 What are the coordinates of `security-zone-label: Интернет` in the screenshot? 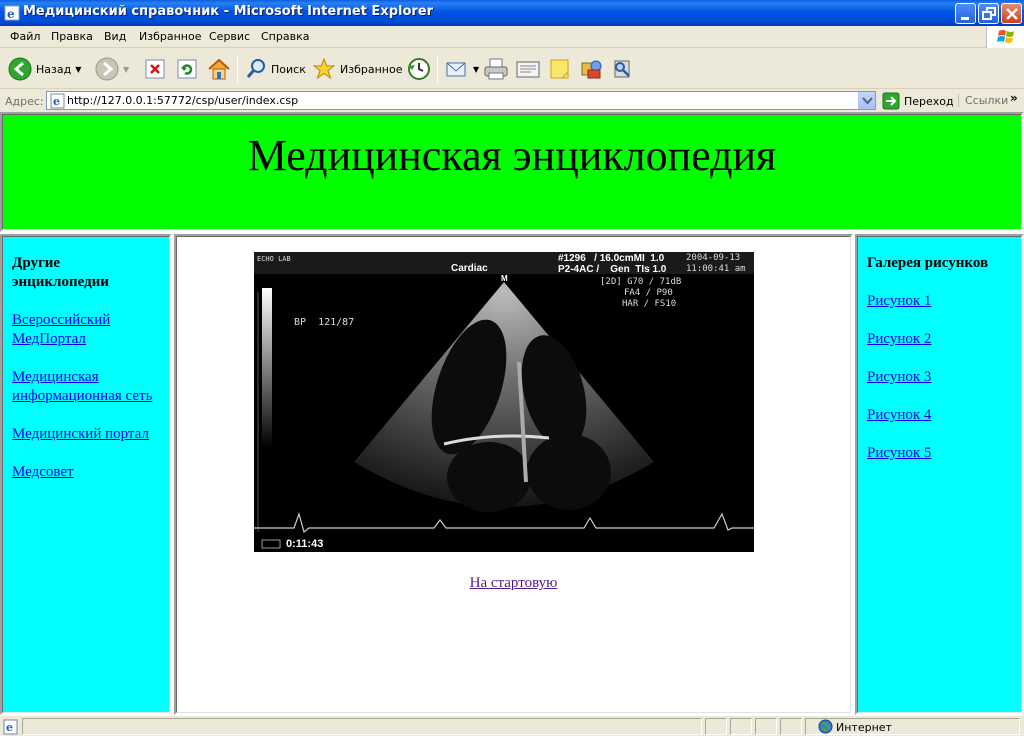 It's located at (864, 727).